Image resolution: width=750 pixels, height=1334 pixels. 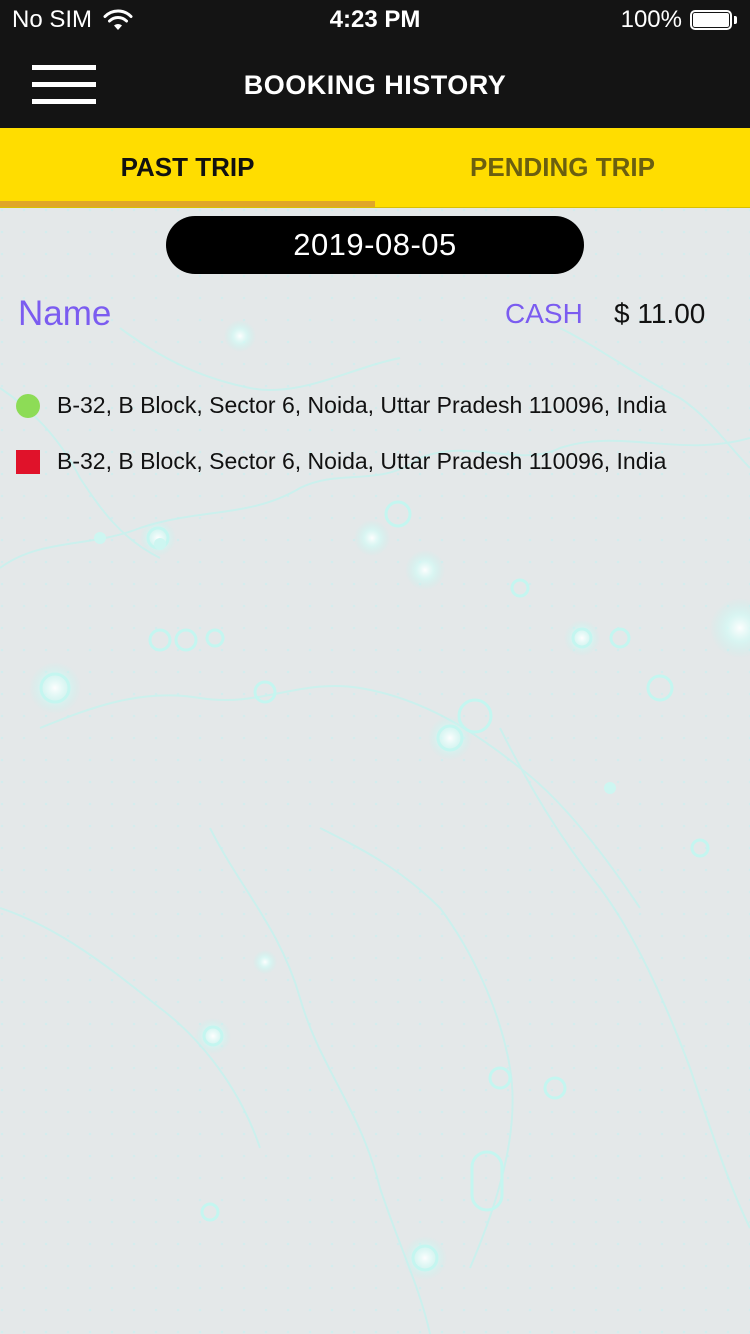 I want to click on trip-date-badge: 2019-08-05, so click(x=375, y=245).